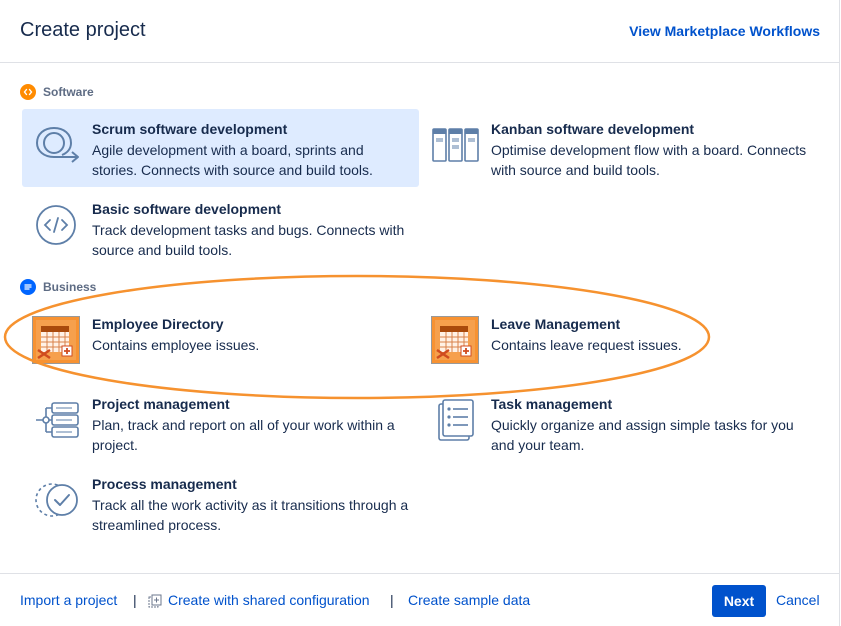  What do you see at coordinates (455, 420) in the screenshot?
I see `task-list-icon` at bounding box center [455, 420].